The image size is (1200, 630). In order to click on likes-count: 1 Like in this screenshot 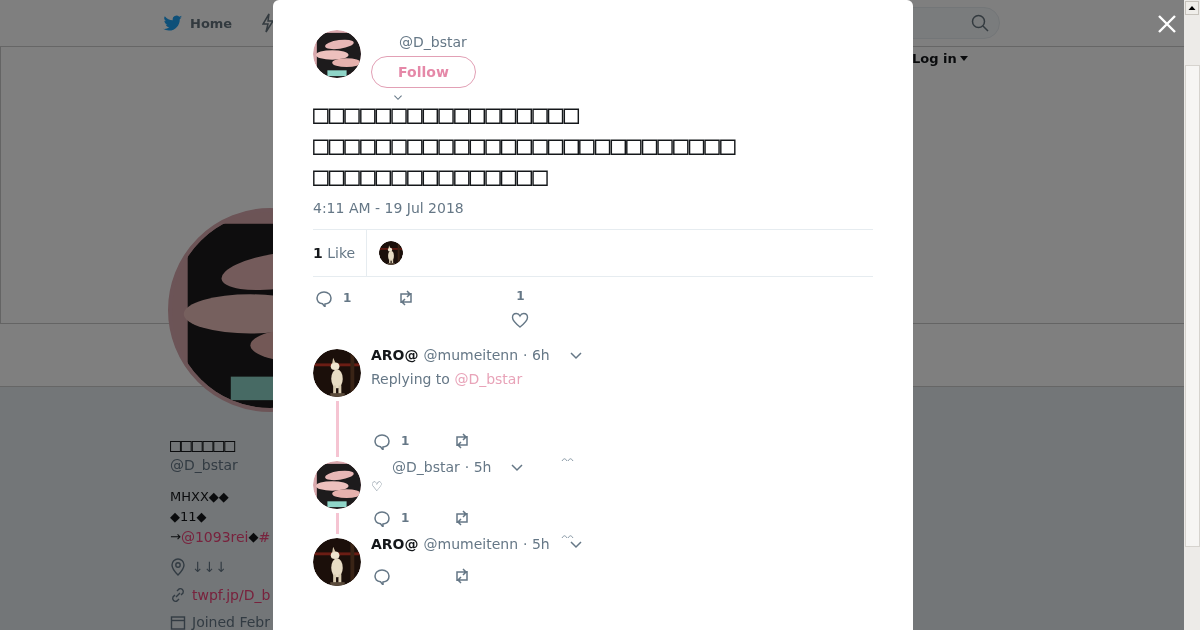, I will do `click(340, 253)`.